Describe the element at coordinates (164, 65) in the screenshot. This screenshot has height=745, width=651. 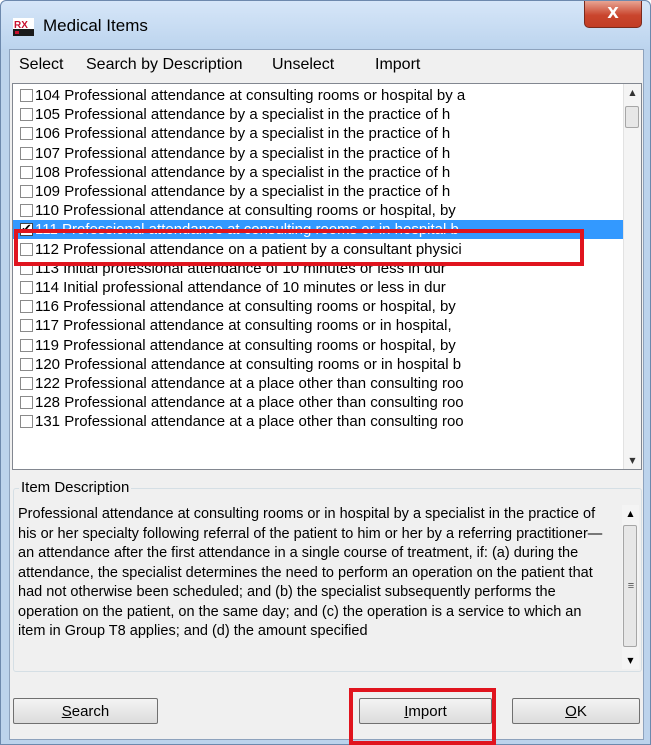
I see `menu-search-by-description: Search by Description` at that location.